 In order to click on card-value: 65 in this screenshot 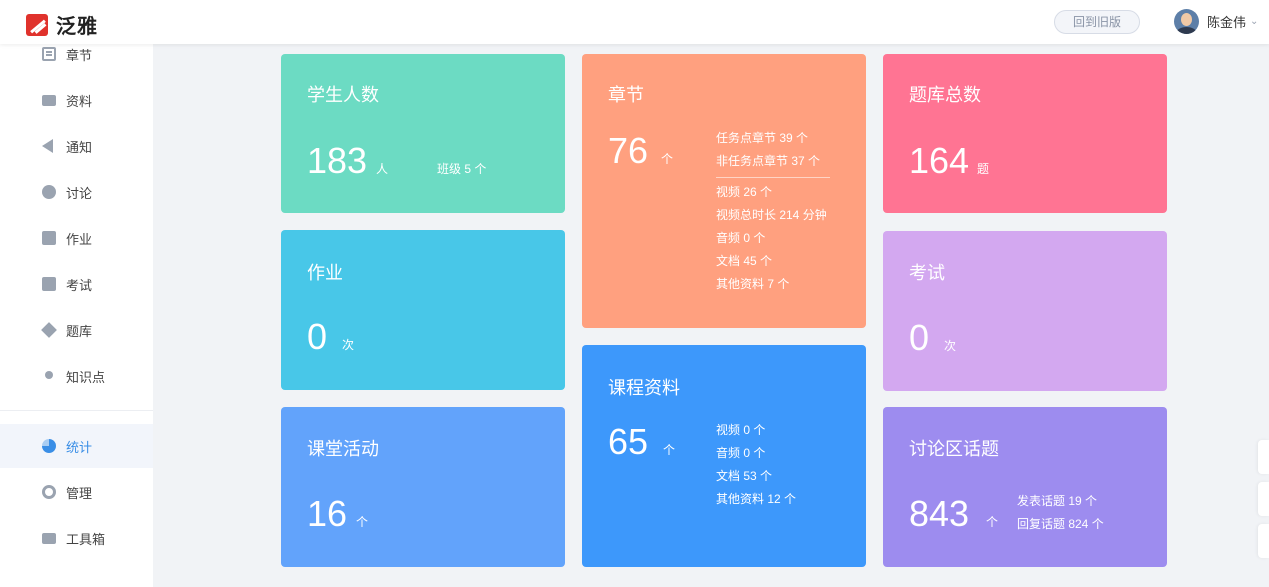, I will do `click(628, 441)`.